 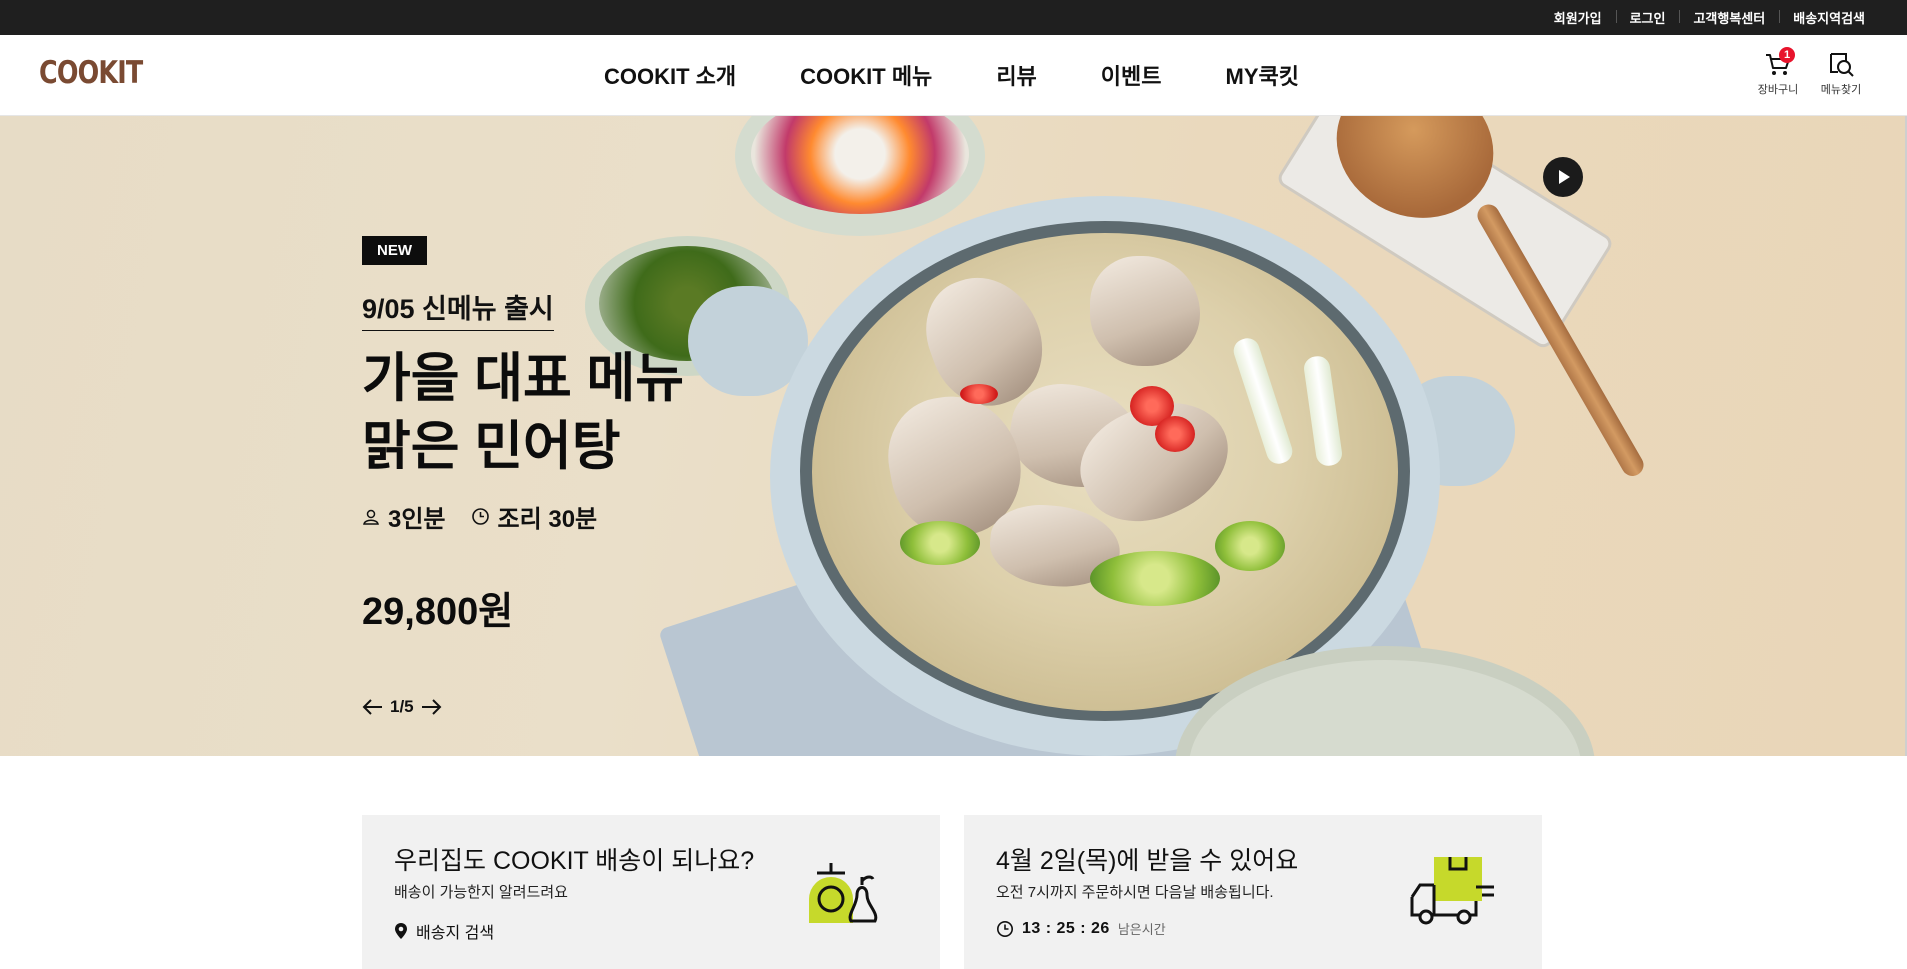 I want to click on customer-center-link: 고객행복센터, so click(x=1729, y=17).